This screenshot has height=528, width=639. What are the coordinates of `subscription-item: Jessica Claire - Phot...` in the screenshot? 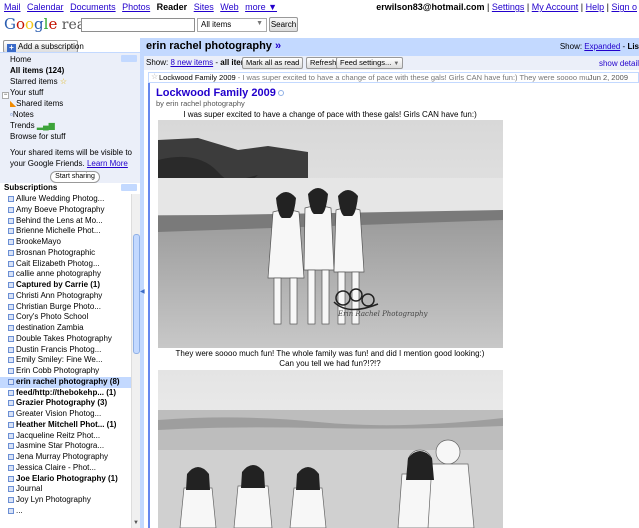 It's located at (65, 468).